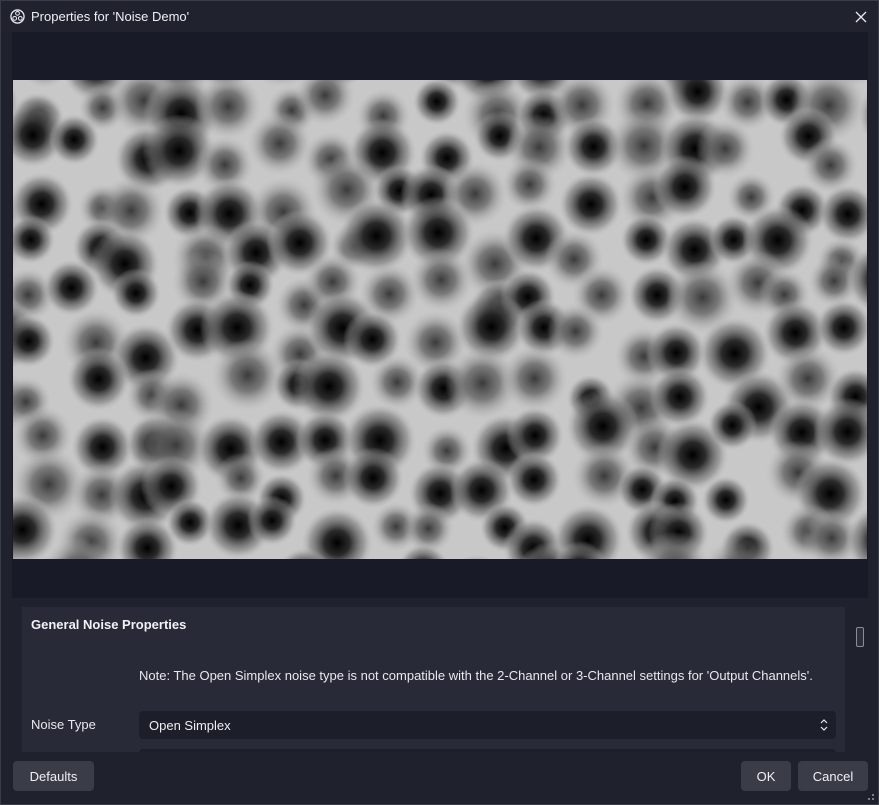 The width and height of the screenshot is (879, 805). Describe the element at coordinates (53, 776) in the screenshot. I see `defaults-button: Defaults` at that location.